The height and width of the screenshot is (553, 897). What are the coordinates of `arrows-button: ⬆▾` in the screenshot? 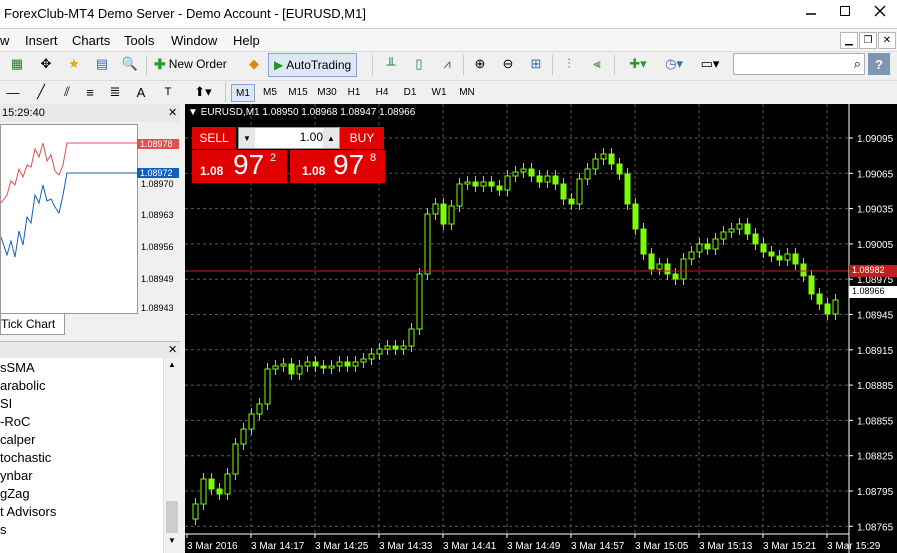 It's located at (203, 92).